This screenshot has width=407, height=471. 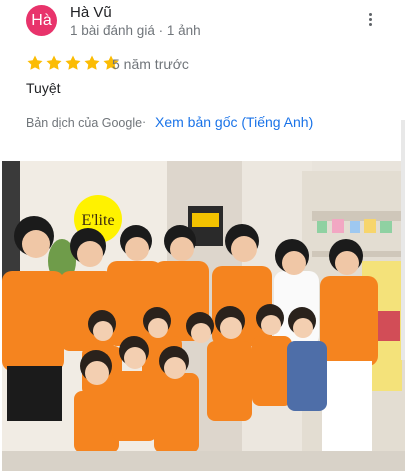 What do you see at coordinates (234, 122) in the screenshot?
I see `see-original-link: Xem bản gốc (Tiếng Anh)` at bounding box center [234, 122].